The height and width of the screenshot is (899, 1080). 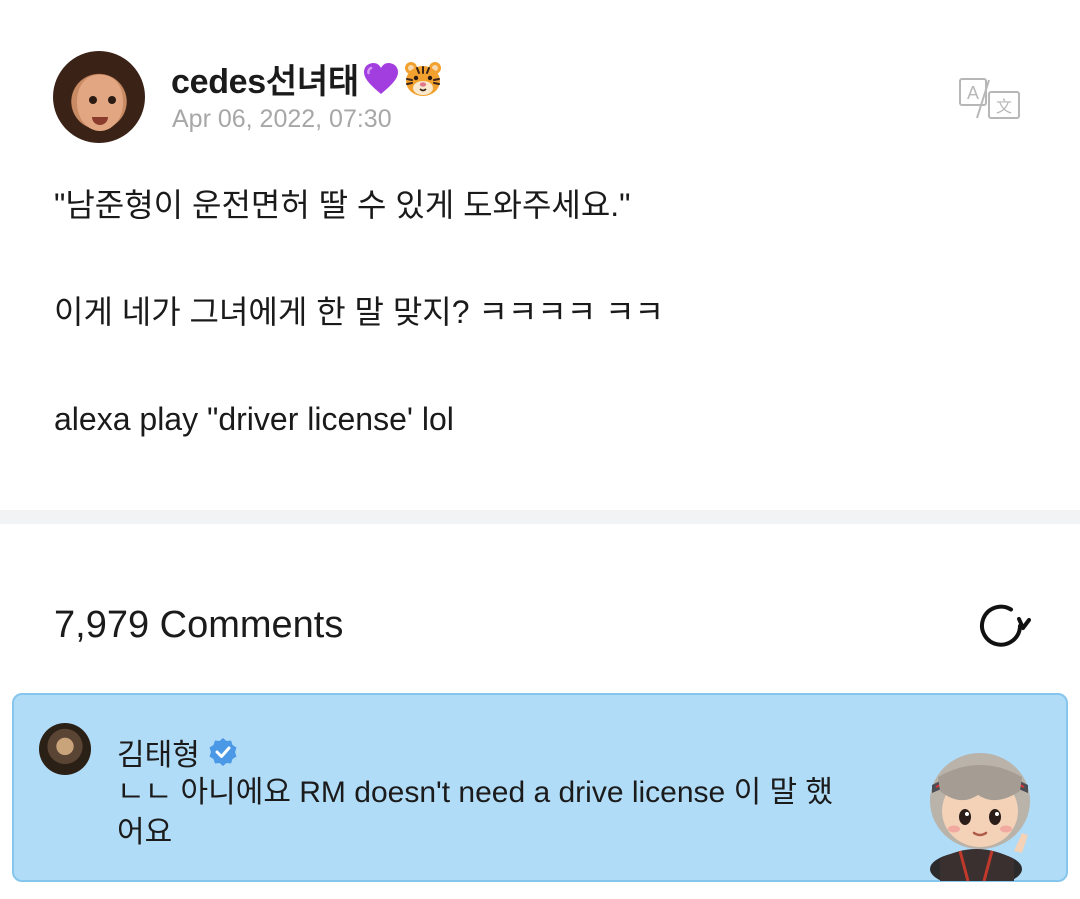 I want to click on author-name: cedes선녀태, so click(x=265, y=78).